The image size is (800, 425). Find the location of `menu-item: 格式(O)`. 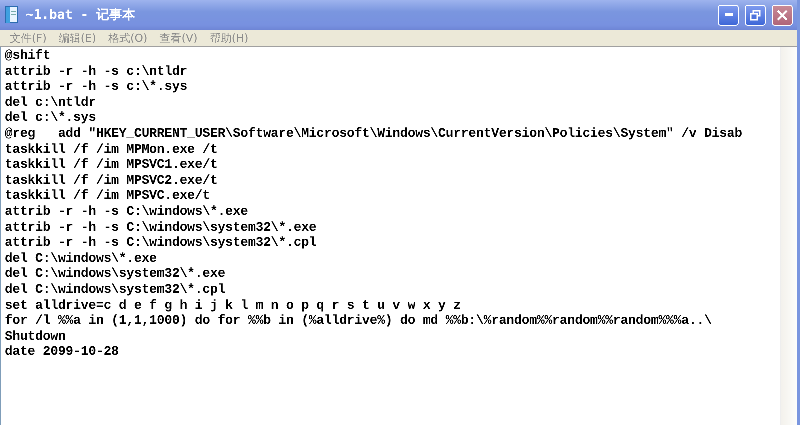

menu-item: 格式(O) is located at coordinates (128, 38).